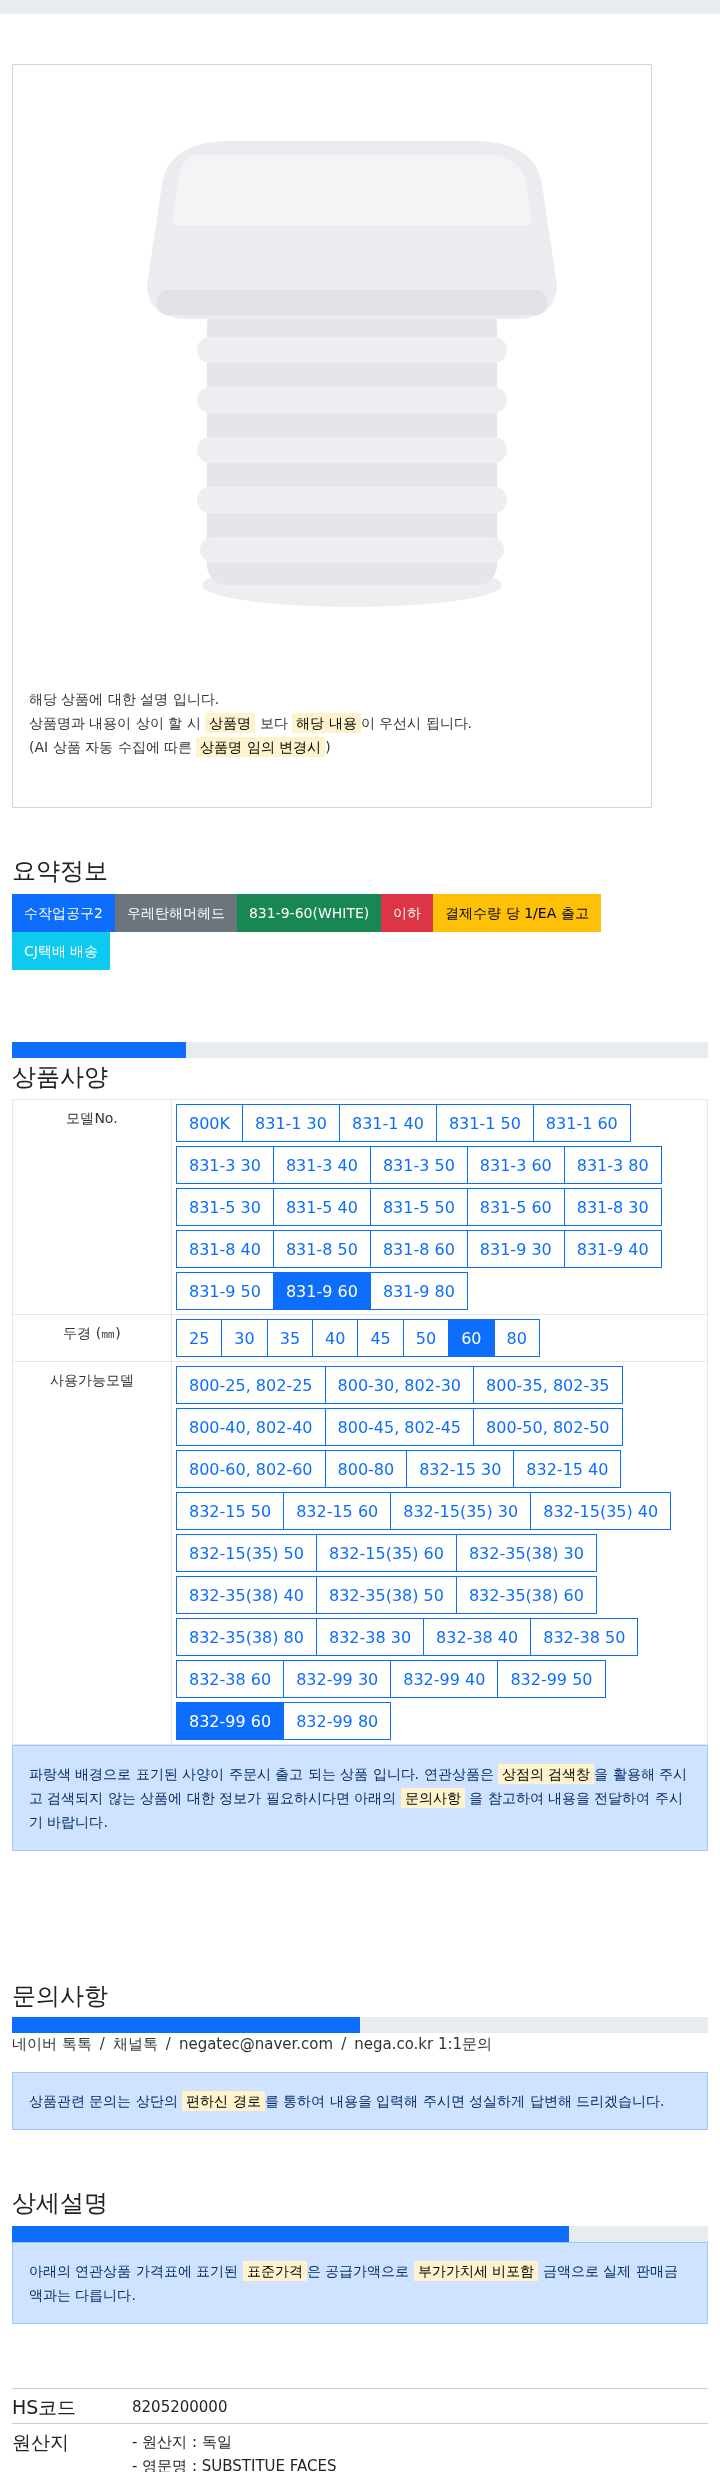  What do you see at coordinates (92, 1553) in the screenshot?
I see `spec-label: 사용가능모델` at bounding box center [92, 1553].